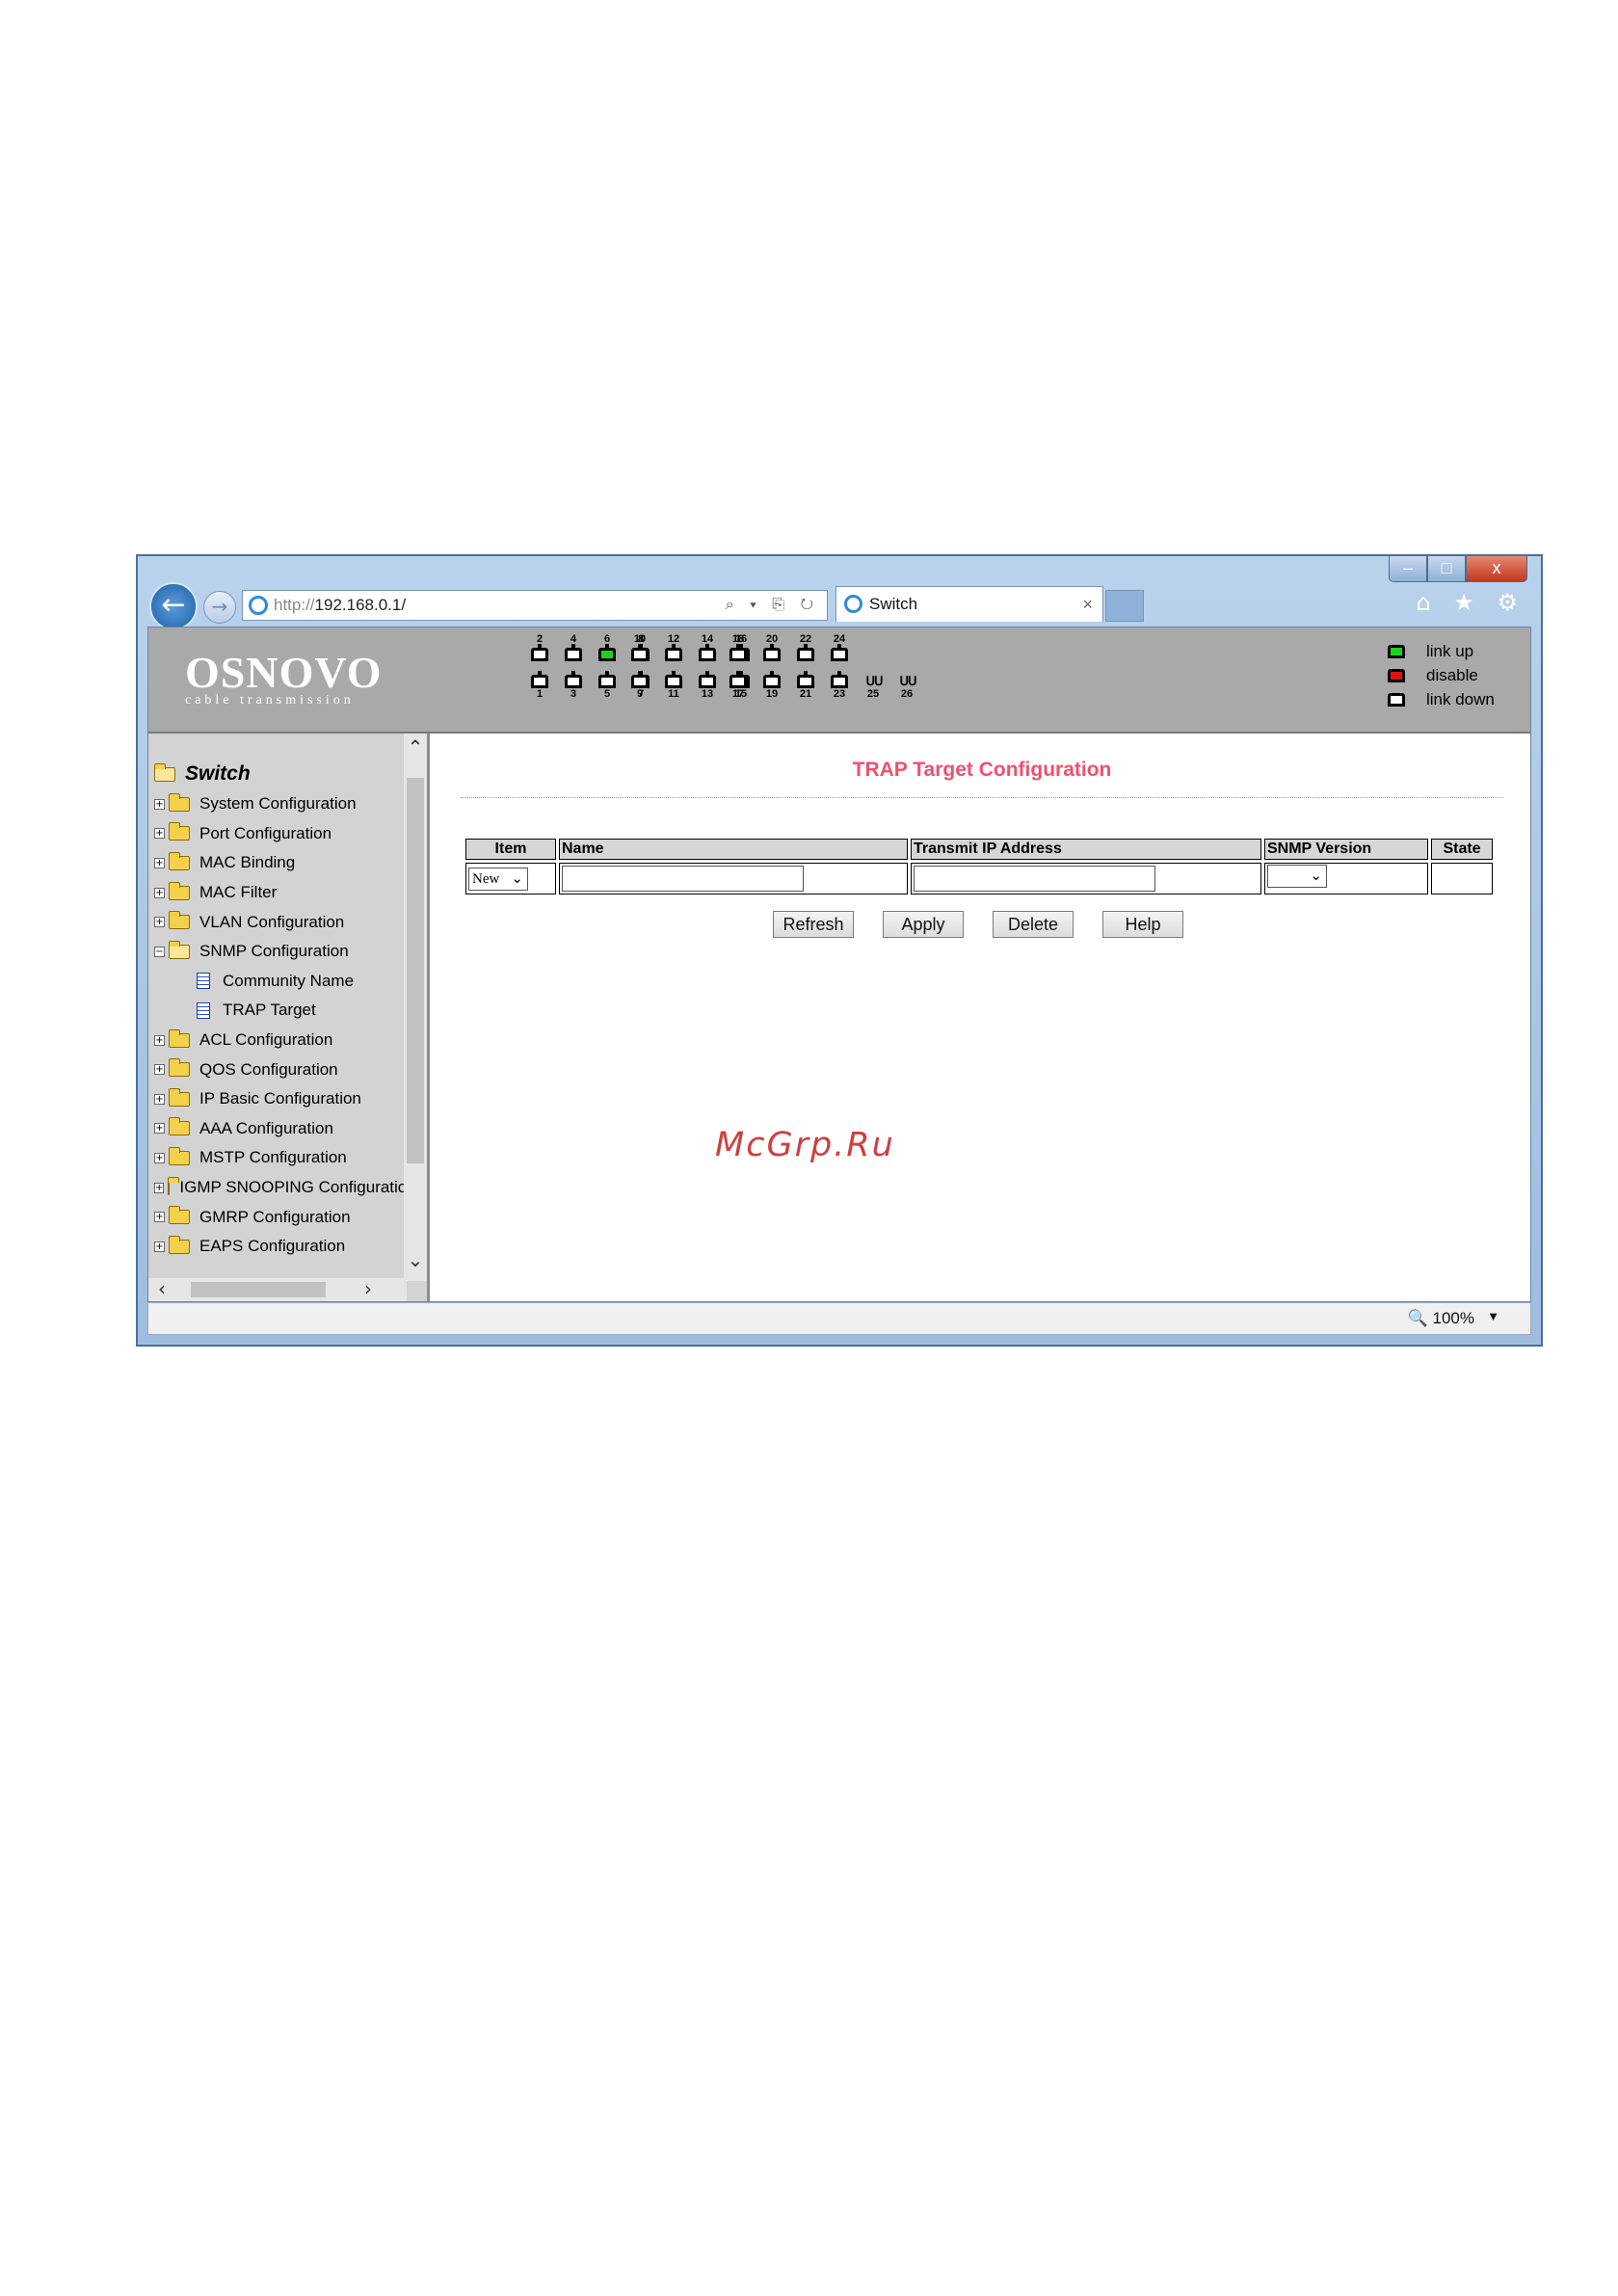 The width and height of the screenshot is (1618, 2296). Describe the element at coordinates (1034, 879) in the screenshot. I see `ip-address-input` at that location.